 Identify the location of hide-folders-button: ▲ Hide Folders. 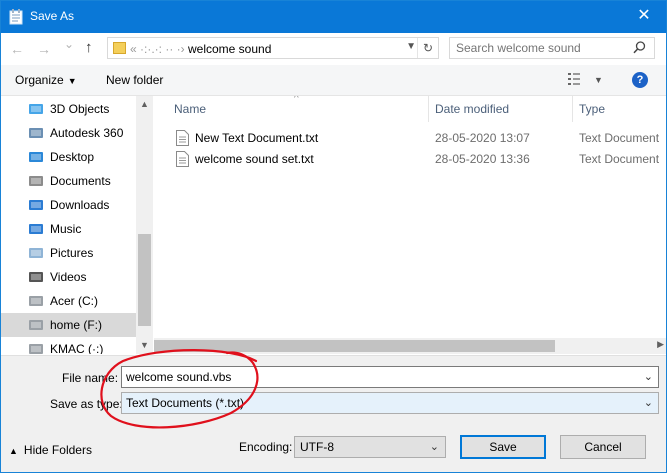
(50, 450).